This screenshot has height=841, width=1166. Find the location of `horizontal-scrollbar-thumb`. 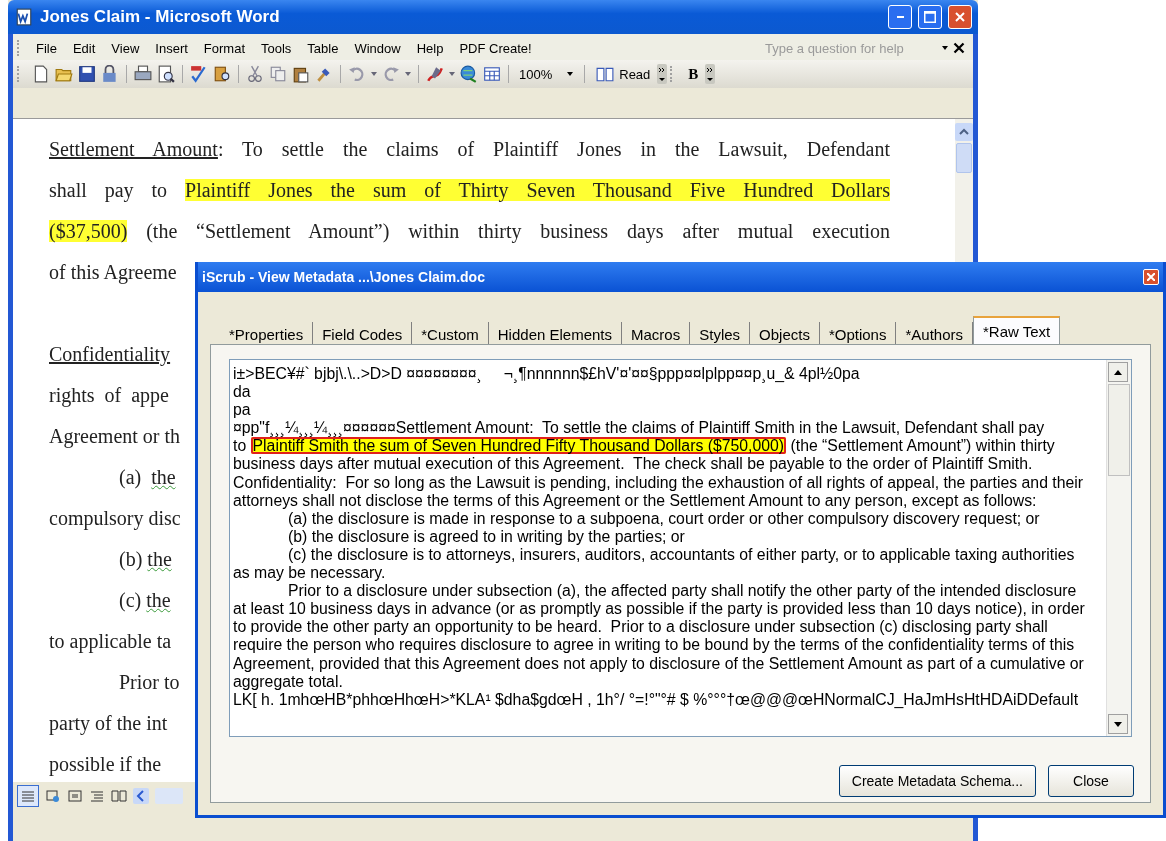

horizontal-scrollbar-thumb is located at coordinates (169, 796).